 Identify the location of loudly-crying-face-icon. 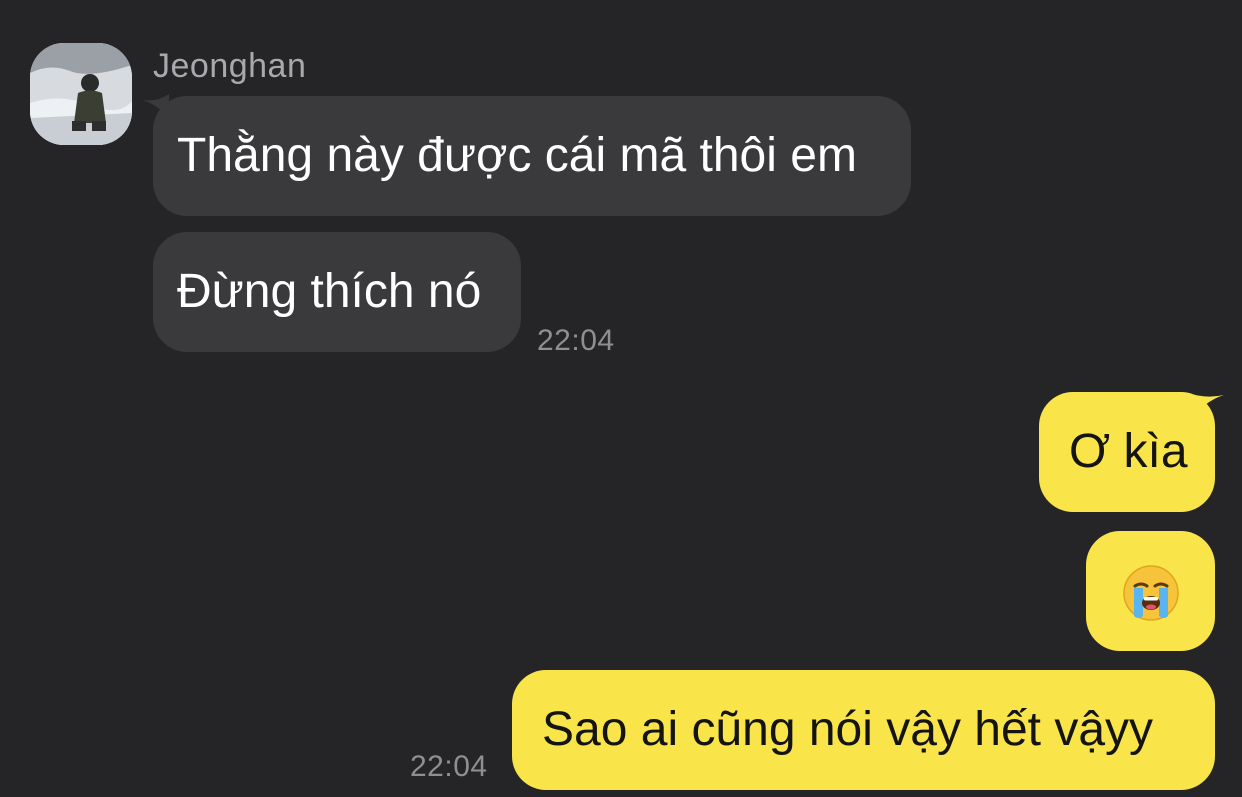
(1150, 593).